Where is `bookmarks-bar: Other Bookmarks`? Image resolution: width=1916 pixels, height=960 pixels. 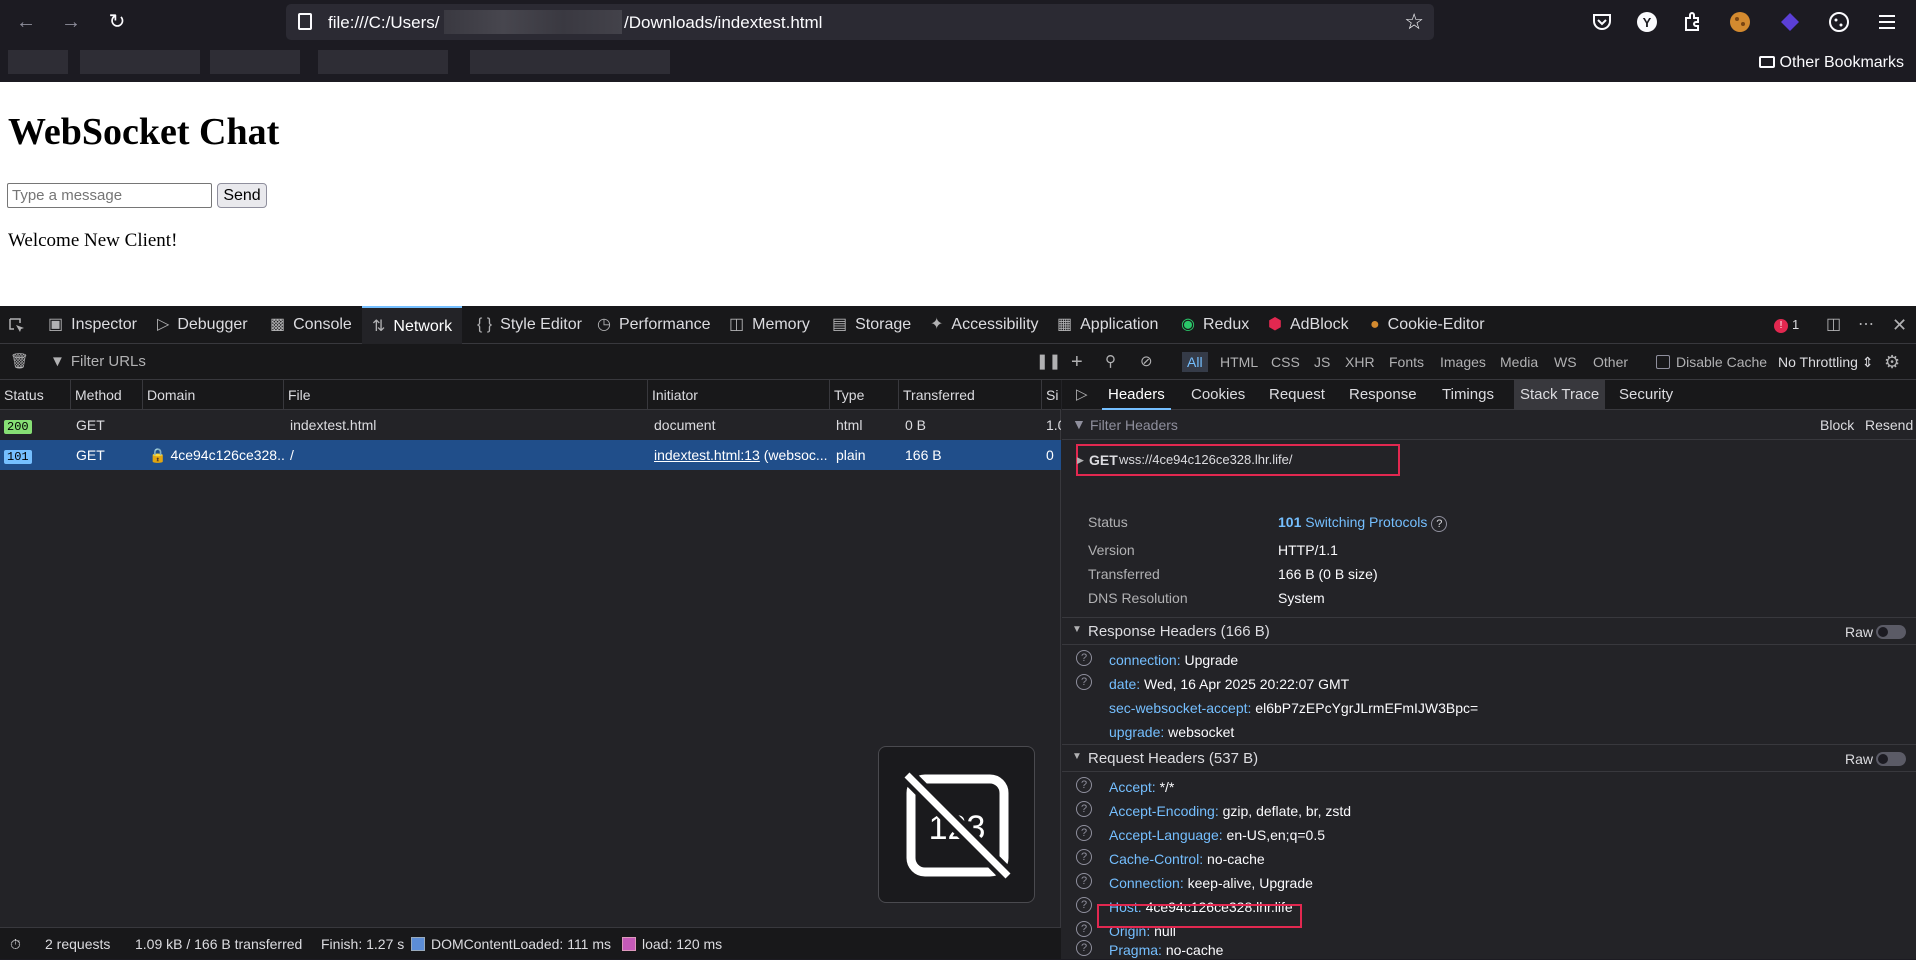
bookmarks-bar: Other Bookmarks is located at coordinates (958, 63).